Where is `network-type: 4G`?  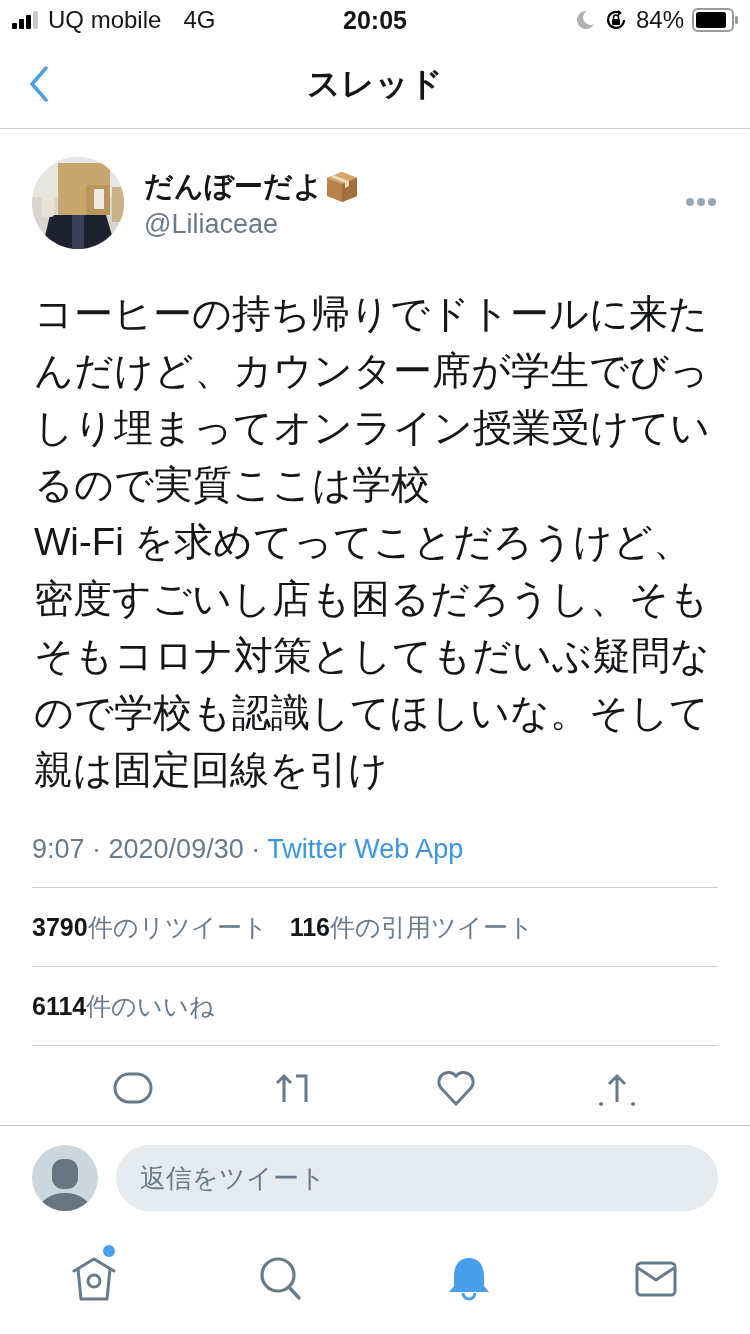
network-type: 4G is located at coordinates (199, 20).